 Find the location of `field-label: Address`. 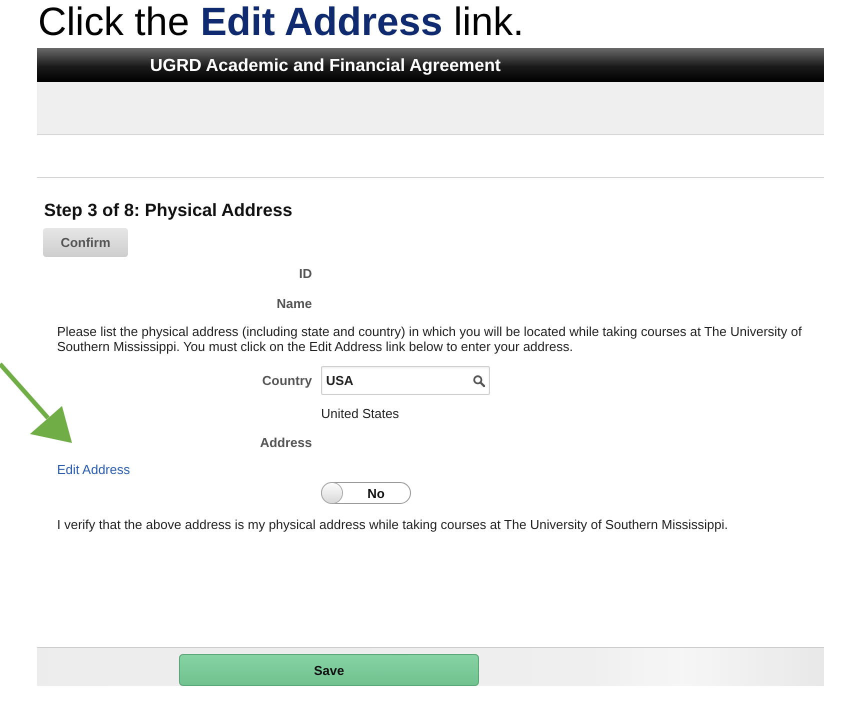

field-label: Address is located at coordinates (286, 442).